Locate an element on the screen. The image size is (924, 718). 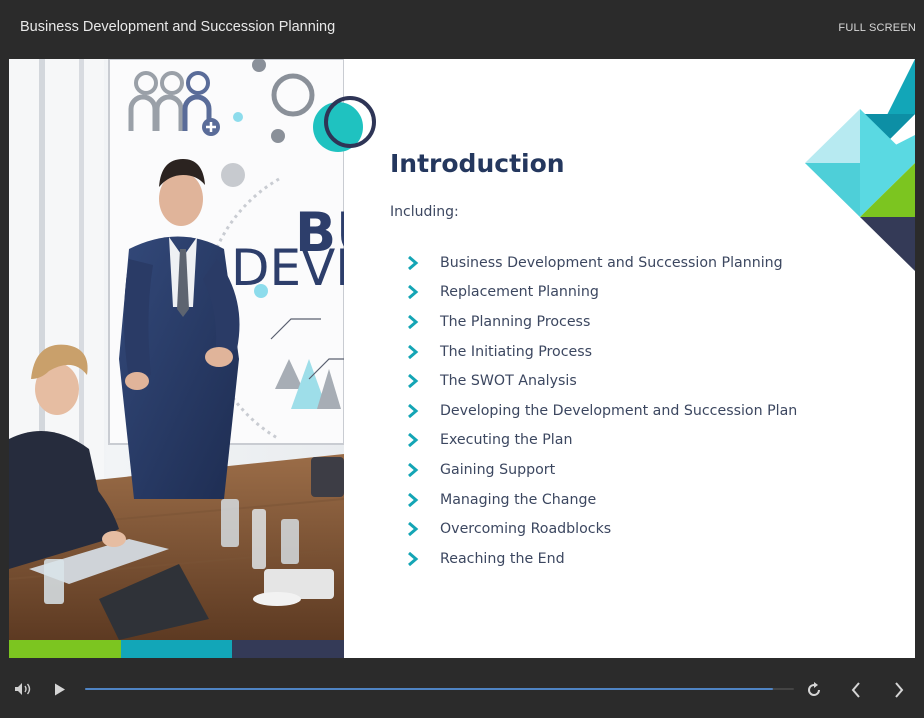
ring-decoration is located at coordinates (344, 124).